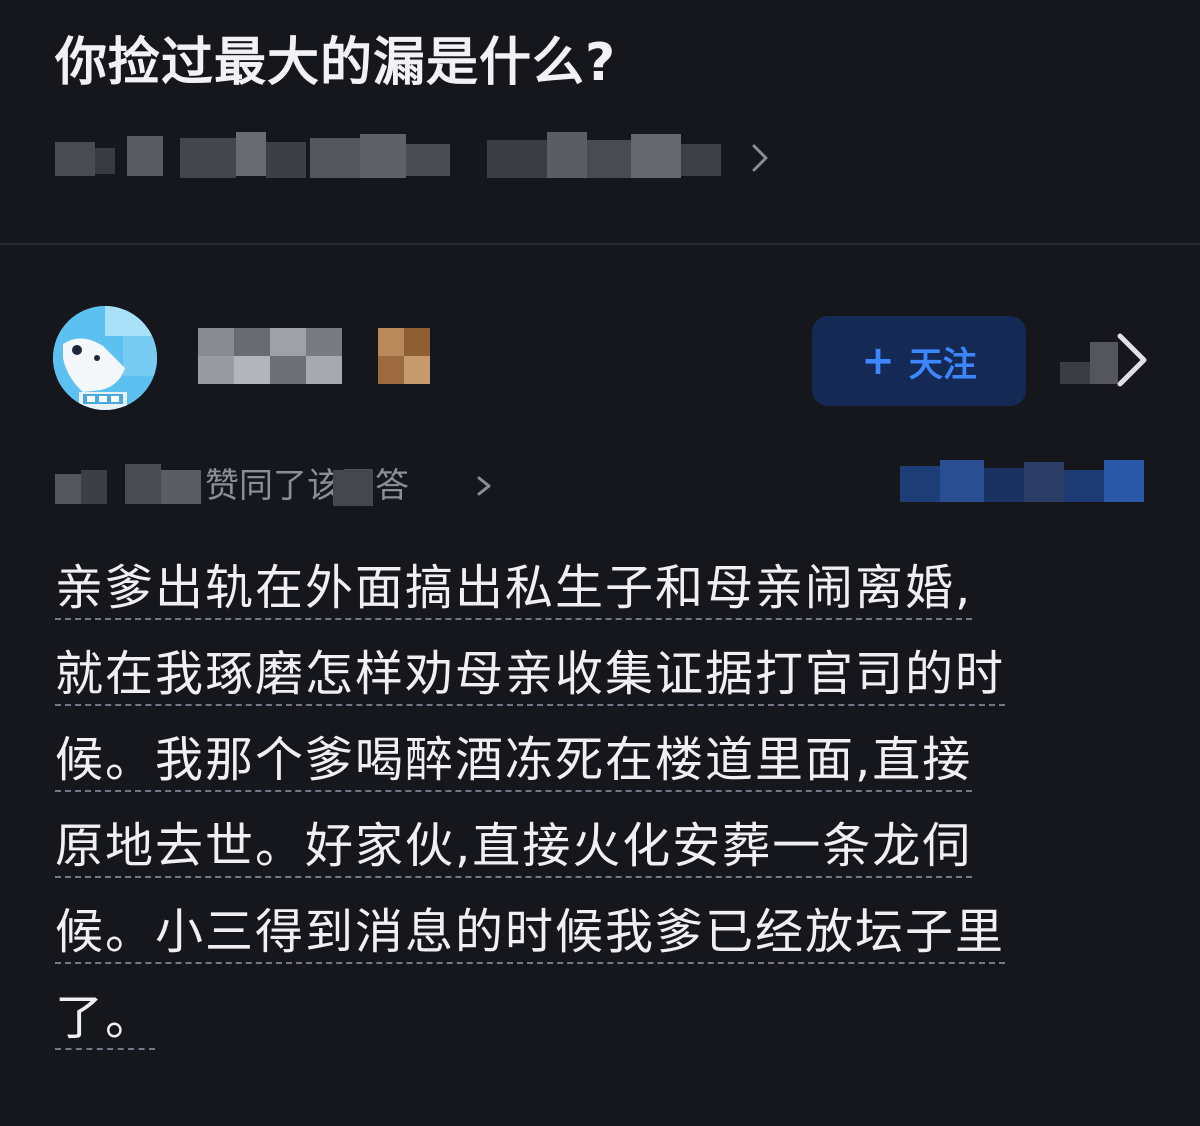 The height and width of the screenshot is (1126, 1200). I want to click on edit-time-pixelated, so click(1025, 484).